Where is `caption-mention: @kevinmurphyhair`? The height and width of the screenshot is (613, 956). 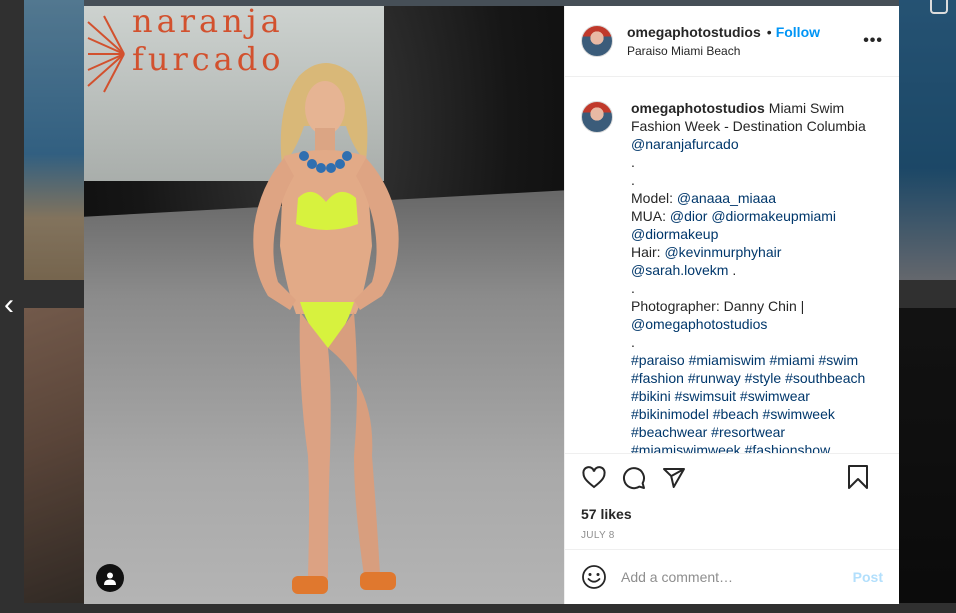 caption-mention: @kevinmurphyhair is located at coordinates (722, 252).